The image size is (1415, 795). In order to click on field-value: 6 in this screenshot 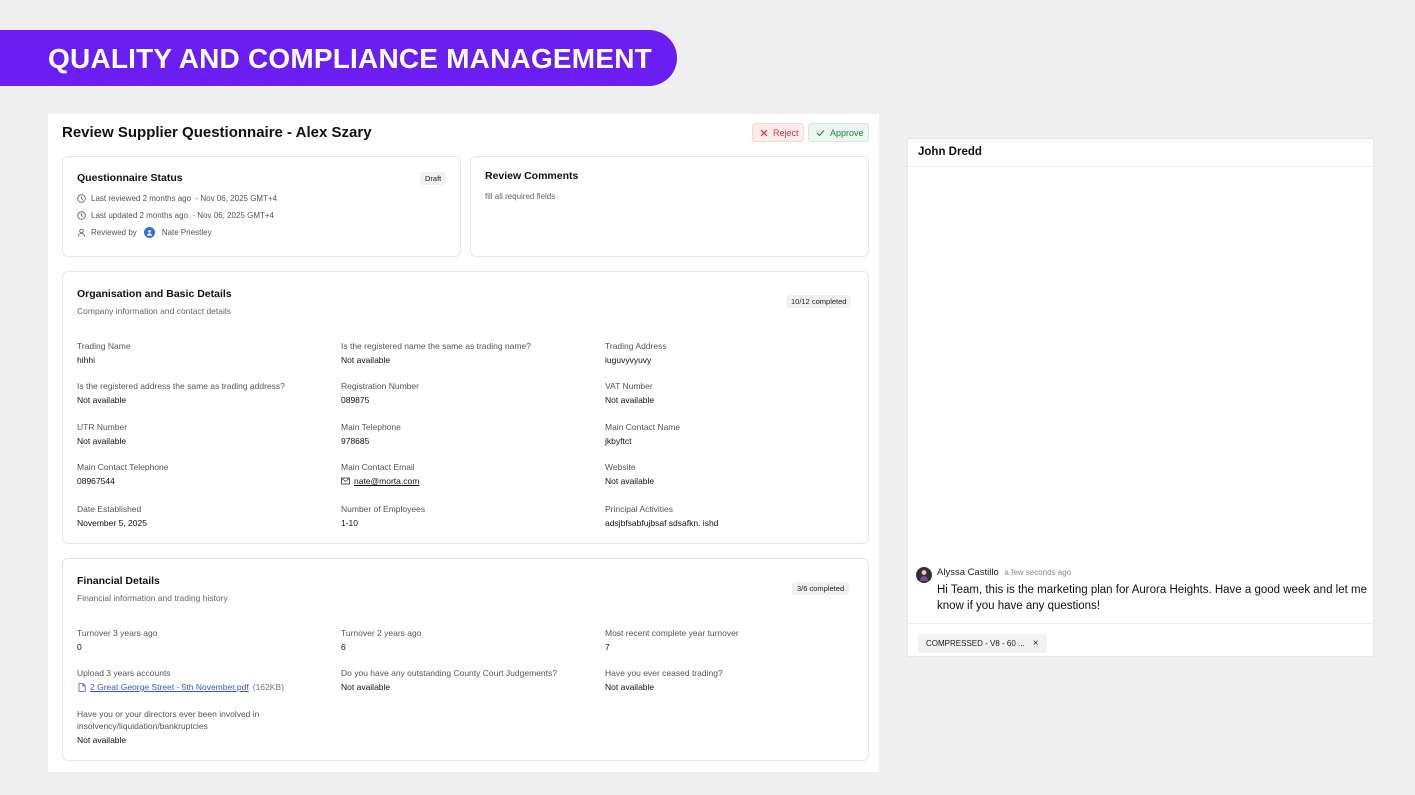, I will do `click(461, 647)`.